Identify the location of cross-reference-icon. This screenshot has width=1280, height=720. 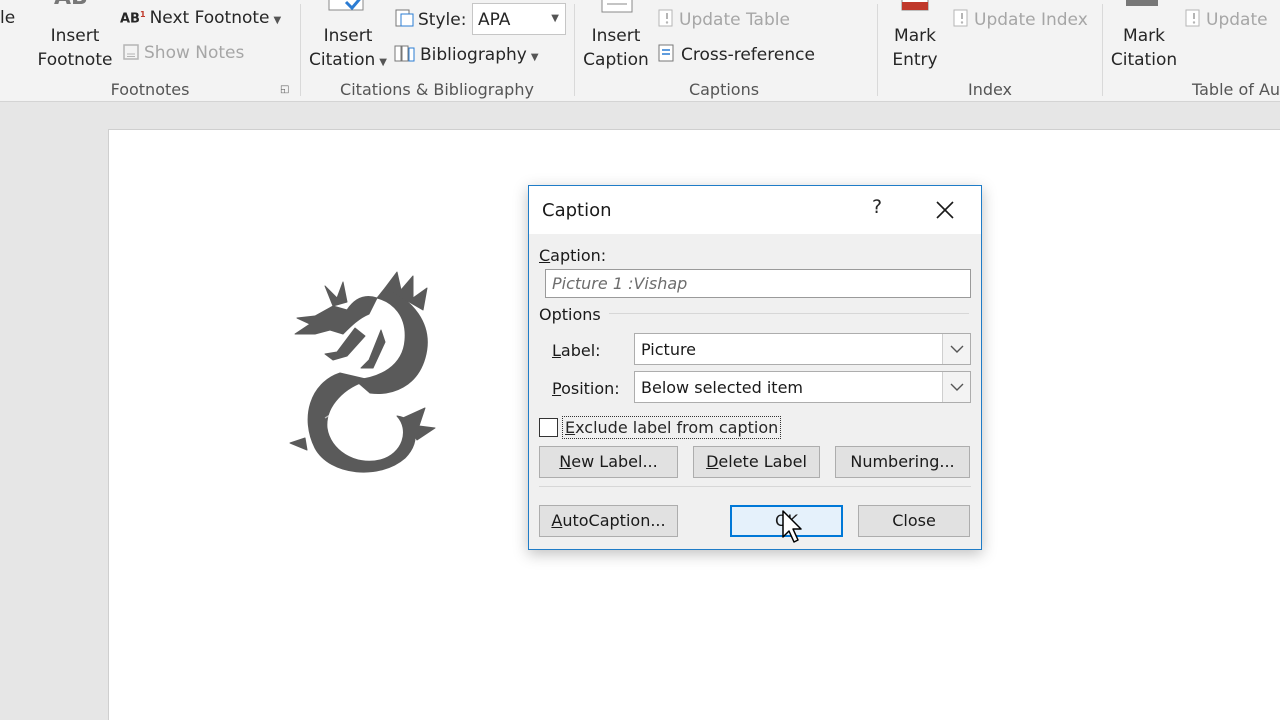
(667, 55).